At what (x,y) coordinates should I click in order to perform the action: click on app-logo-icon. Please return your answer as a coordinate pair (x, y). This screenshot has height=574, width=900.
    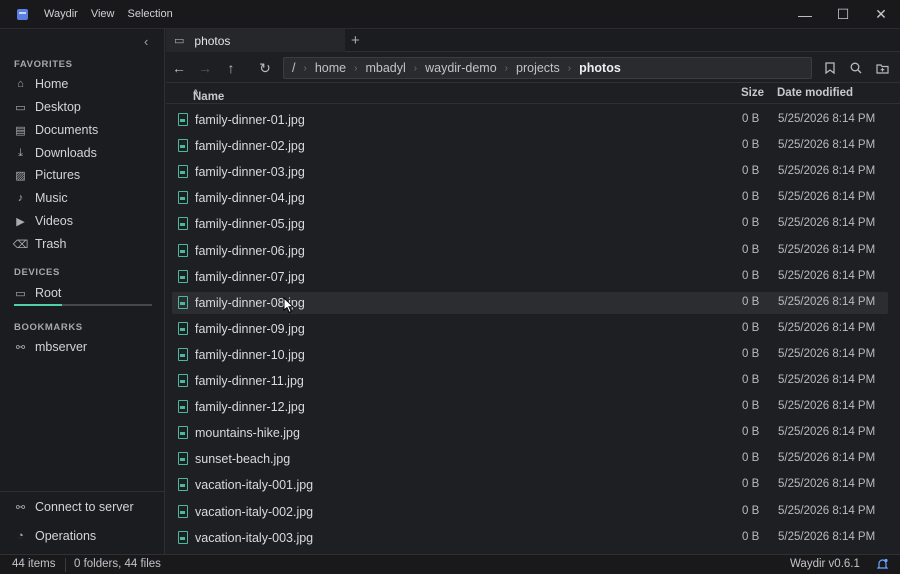
    Looking at the image, I should click on (22, 14).